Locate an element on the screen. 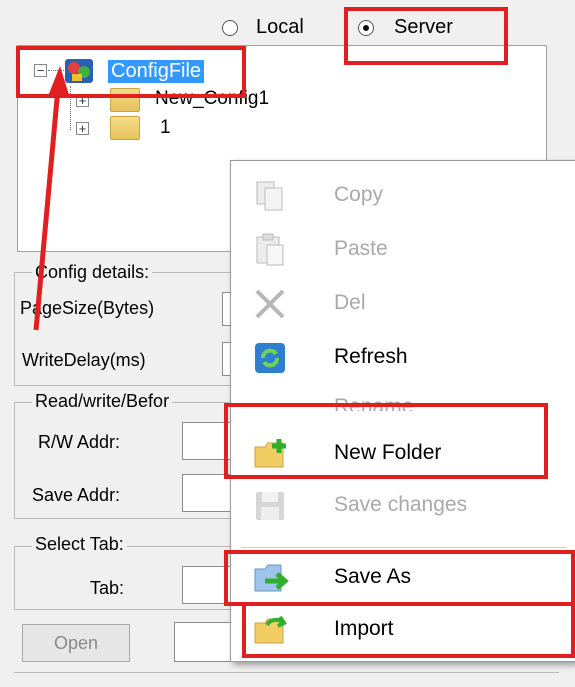 This screenshot has height=687, width=575. menu-item-label: Del is located at coordinates (350, 302).